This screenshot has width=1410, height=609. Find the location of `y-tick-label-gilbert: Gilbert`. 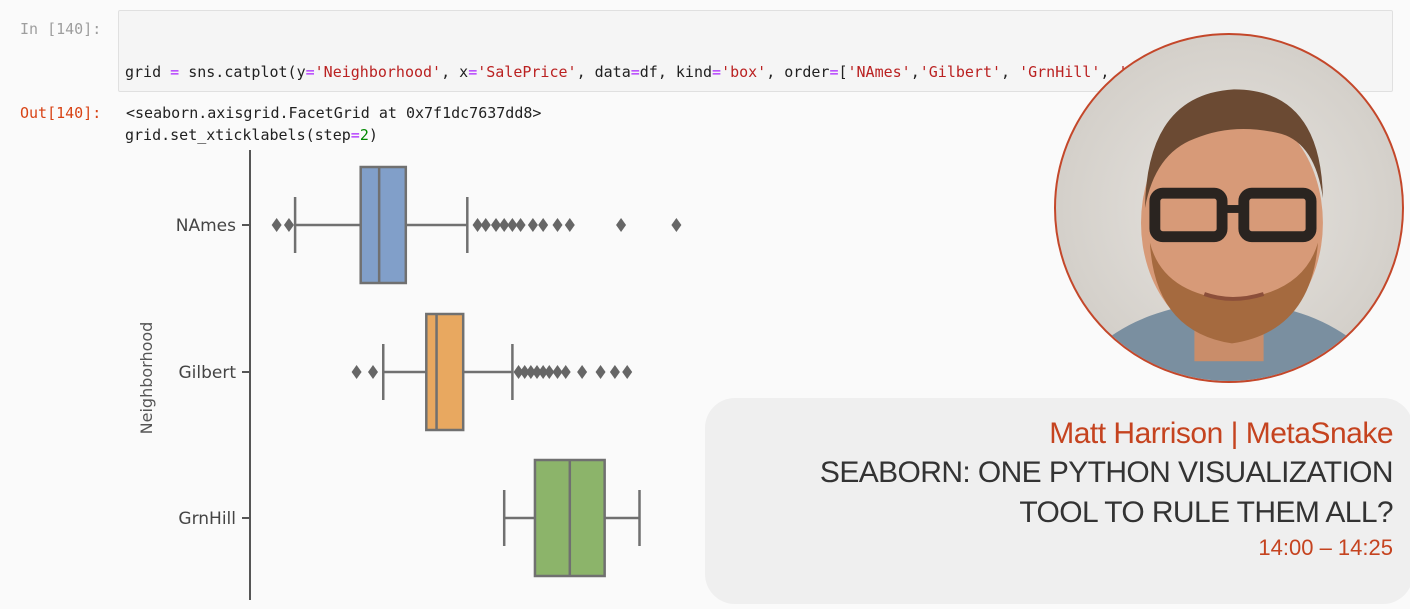

y-tick-label-gilbert: Gilbert is located at coordinates (207, 373).